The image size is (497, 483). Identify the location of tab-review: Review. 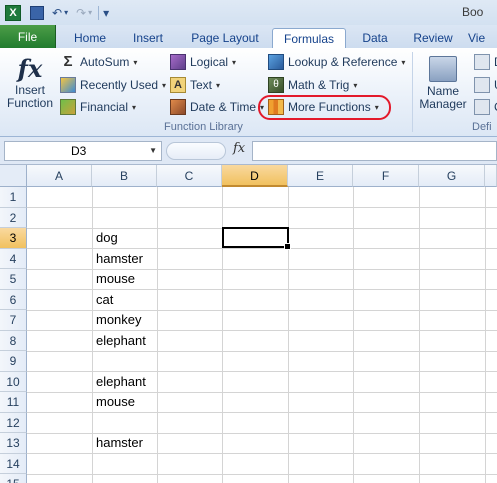
(433, 38).